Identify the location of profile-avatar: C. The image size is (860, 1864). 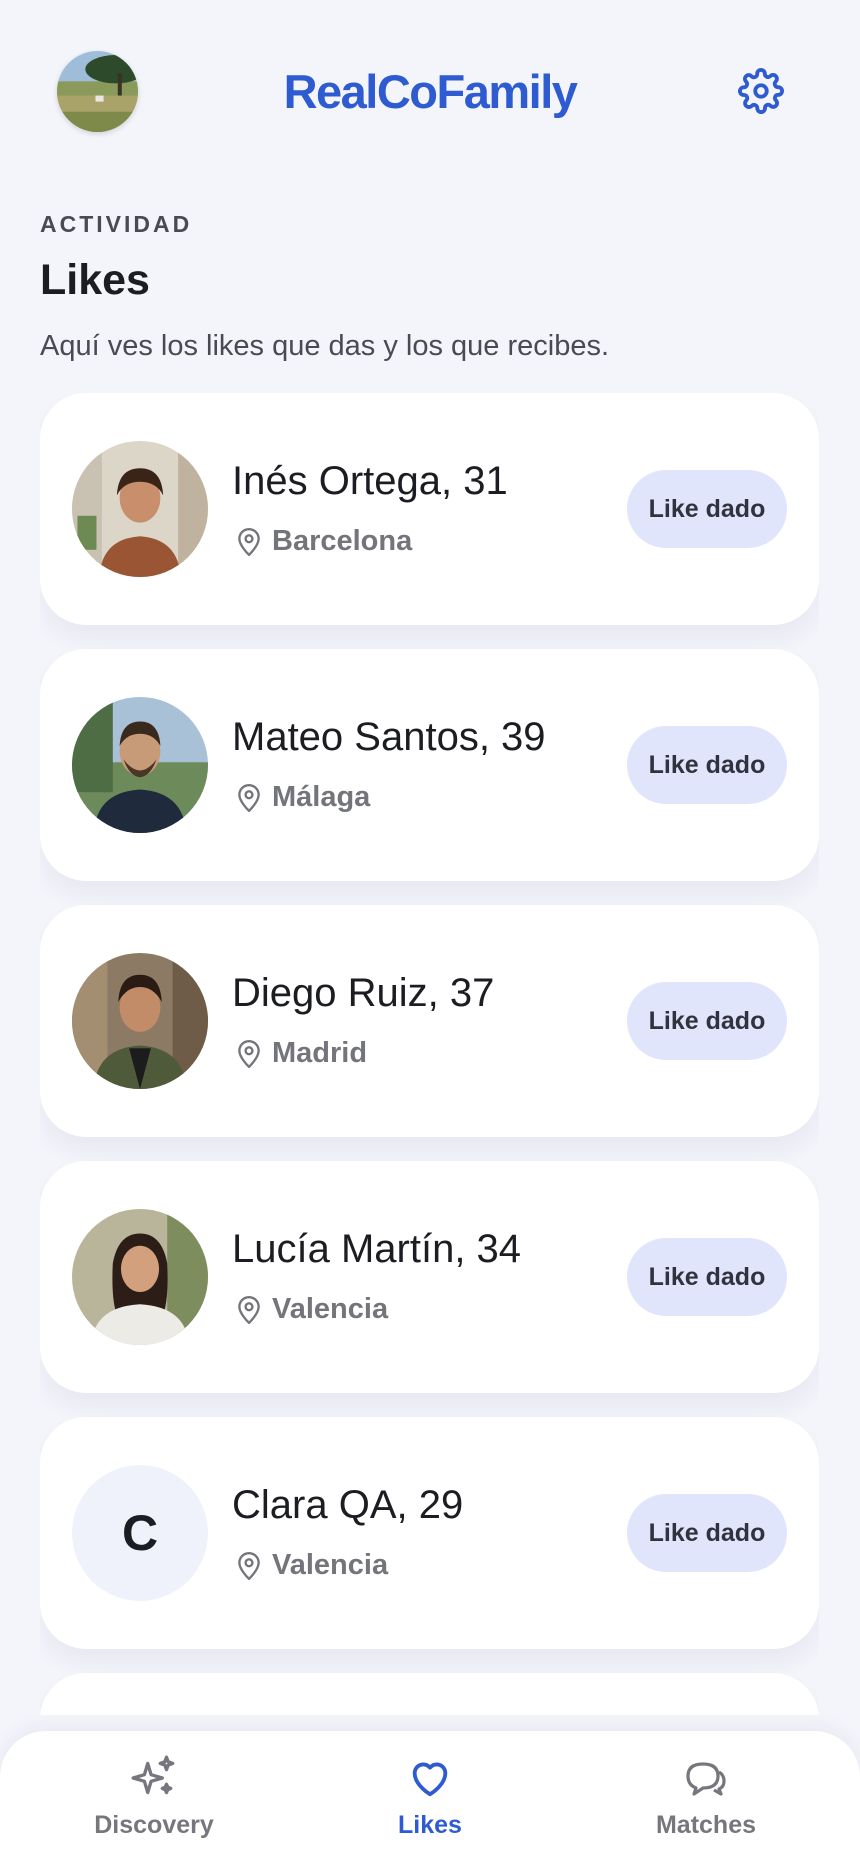
(140, 1533).